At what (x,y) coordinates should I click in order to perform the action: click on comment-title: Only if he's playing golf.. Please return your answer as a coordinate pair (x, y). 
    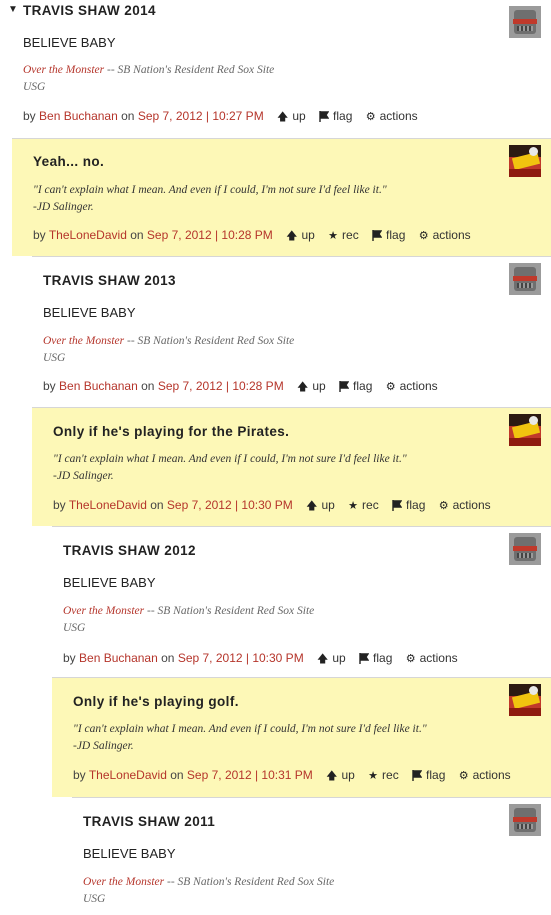
    Looking at the image, I should click on (156, 701).